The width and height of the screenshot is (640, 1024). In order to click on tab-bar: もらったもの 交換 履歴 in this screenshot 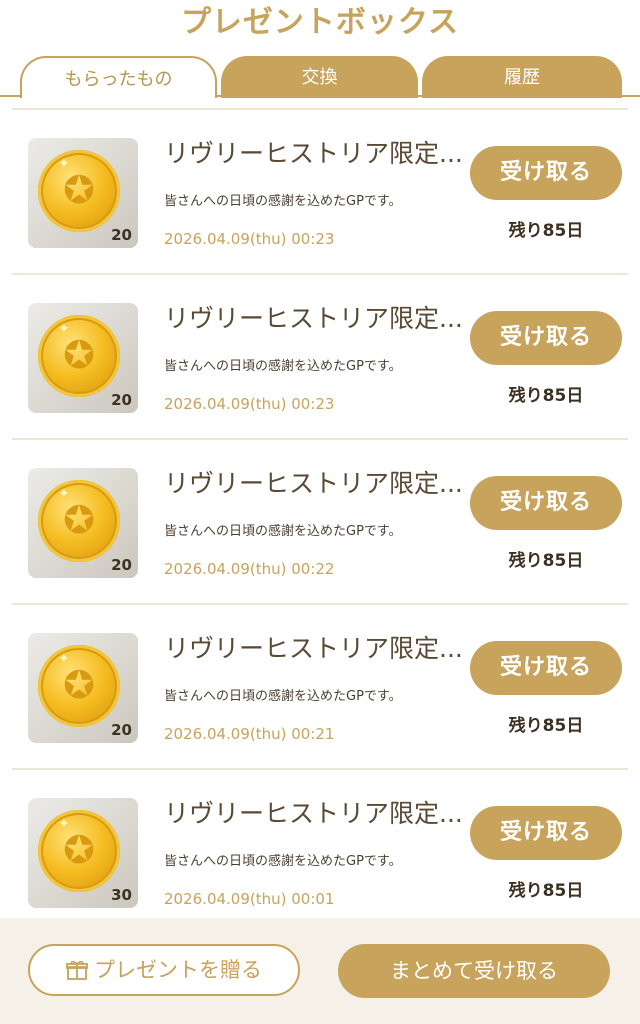, I will do `click(320, 77)`.